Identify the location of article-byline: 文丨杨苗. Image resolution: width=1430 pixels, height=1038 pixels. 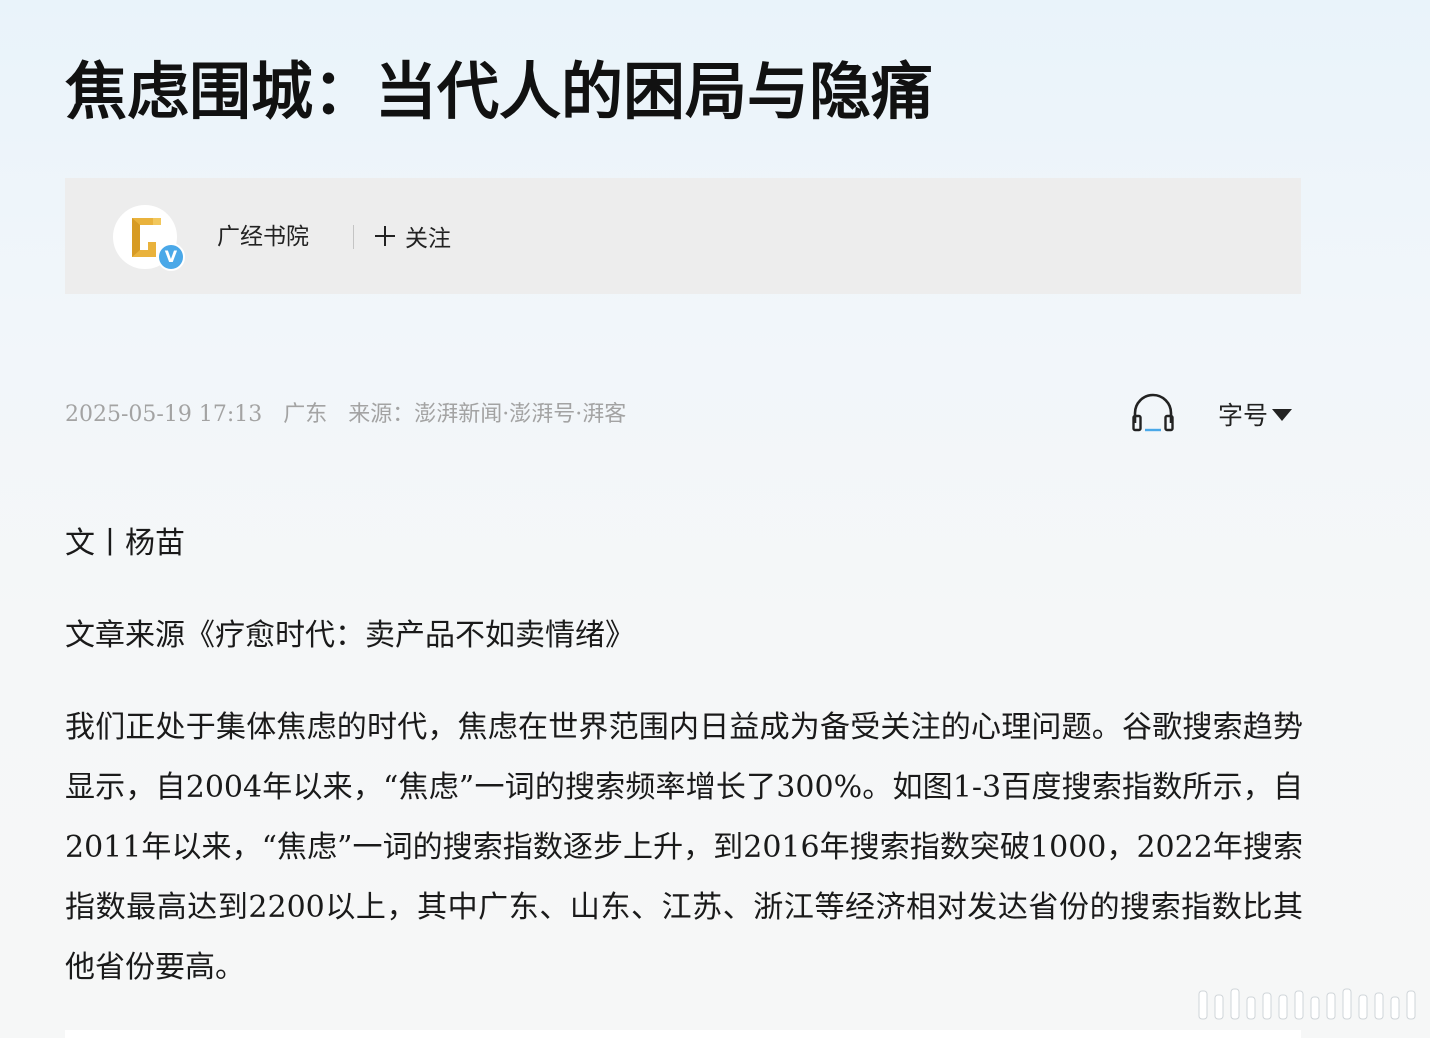
(125, 543).